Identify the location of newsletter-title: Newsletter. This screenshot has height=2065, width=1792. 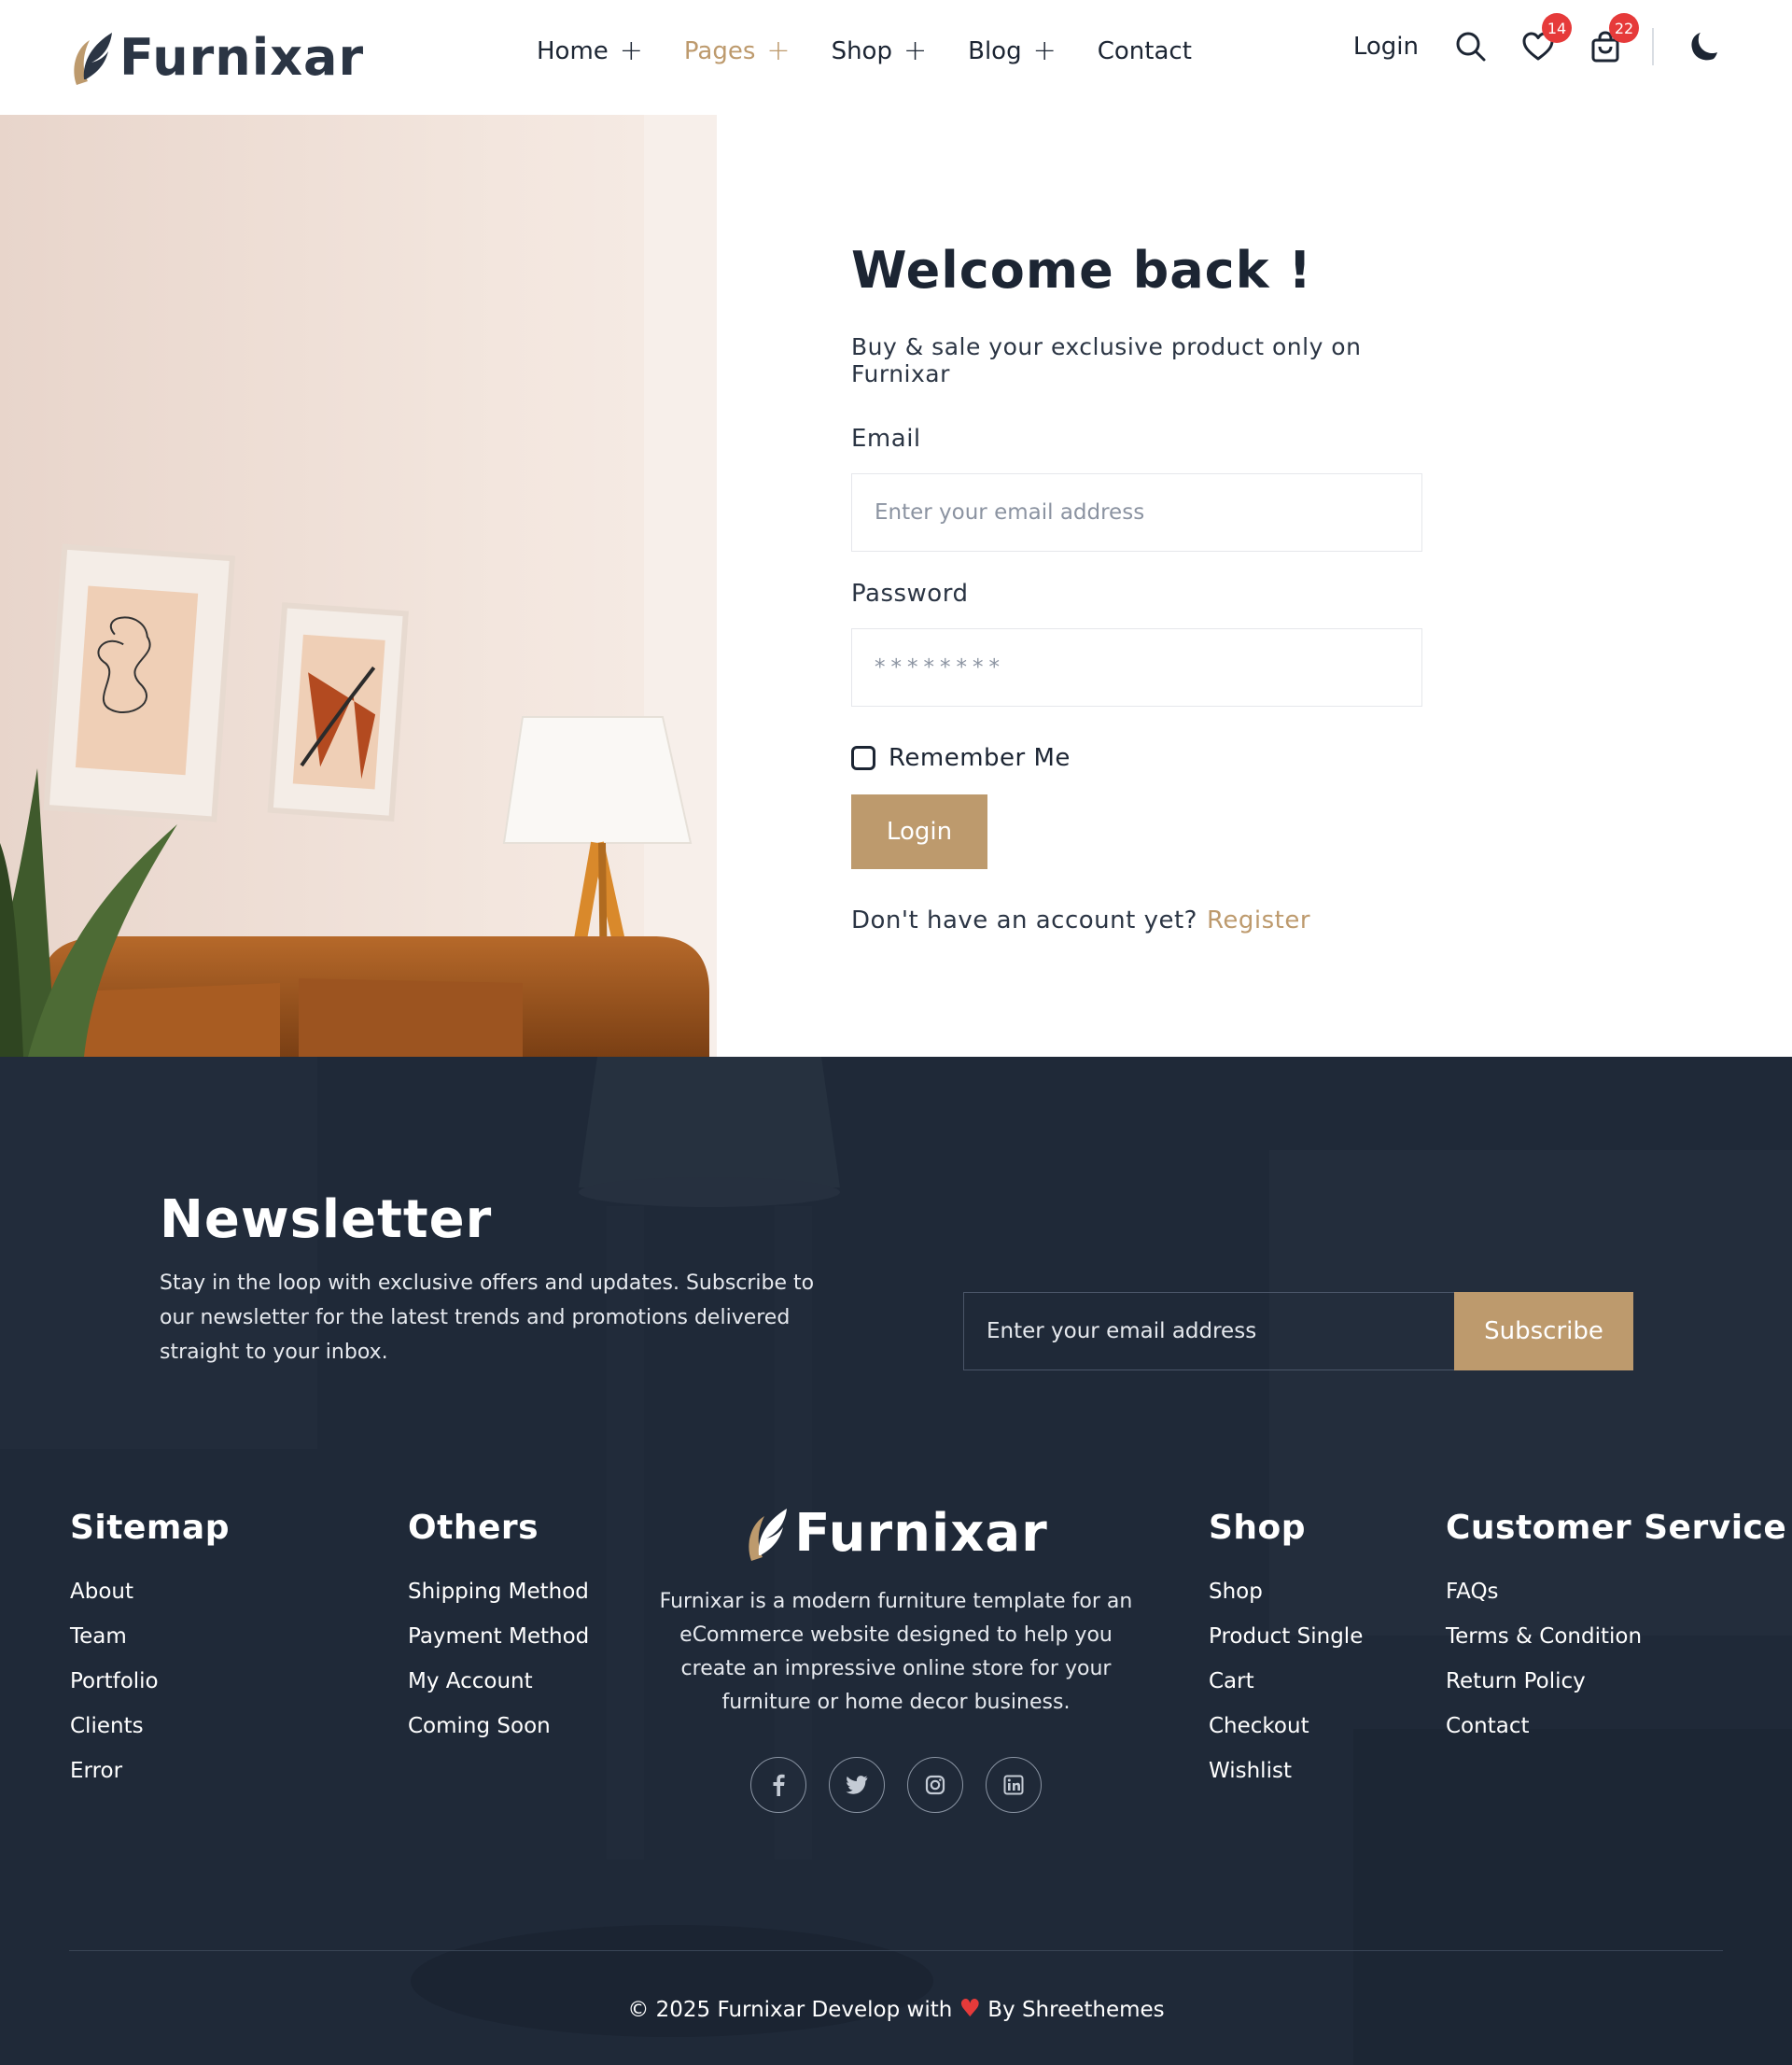
(326, 1219).